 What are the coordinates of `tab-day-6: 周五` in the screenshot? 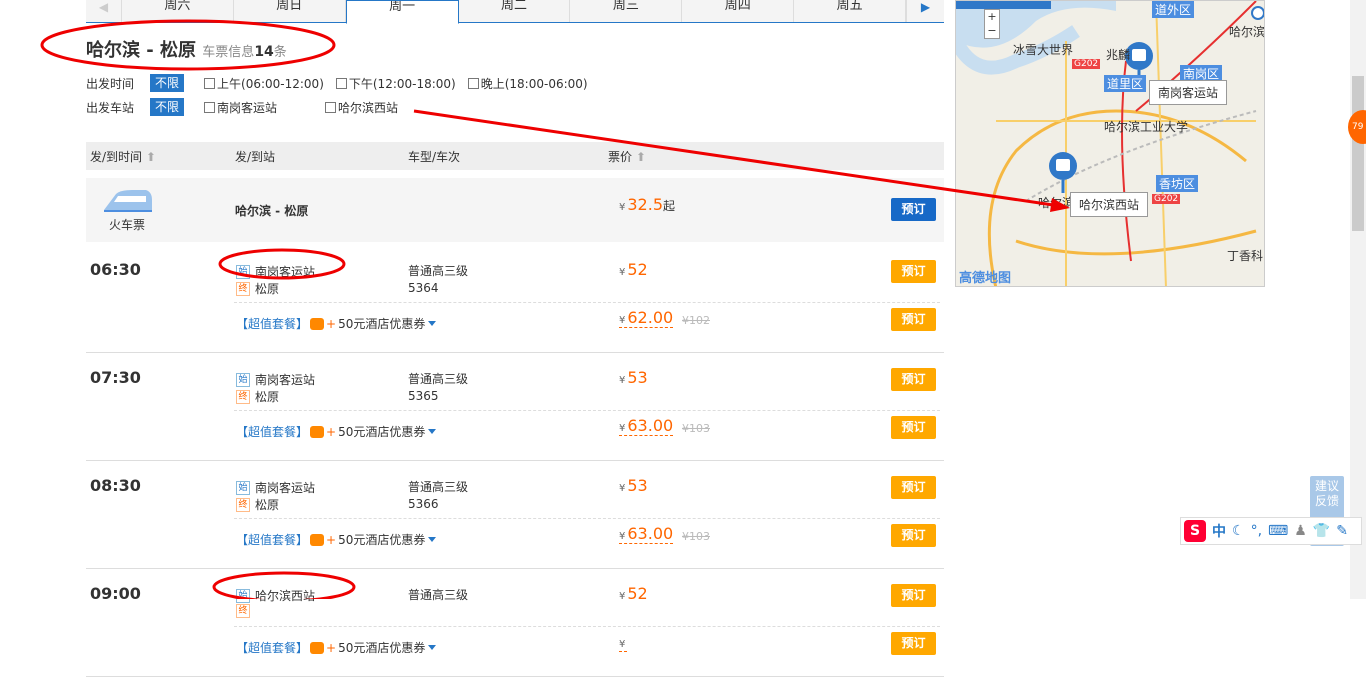 It's located at (850, 11).